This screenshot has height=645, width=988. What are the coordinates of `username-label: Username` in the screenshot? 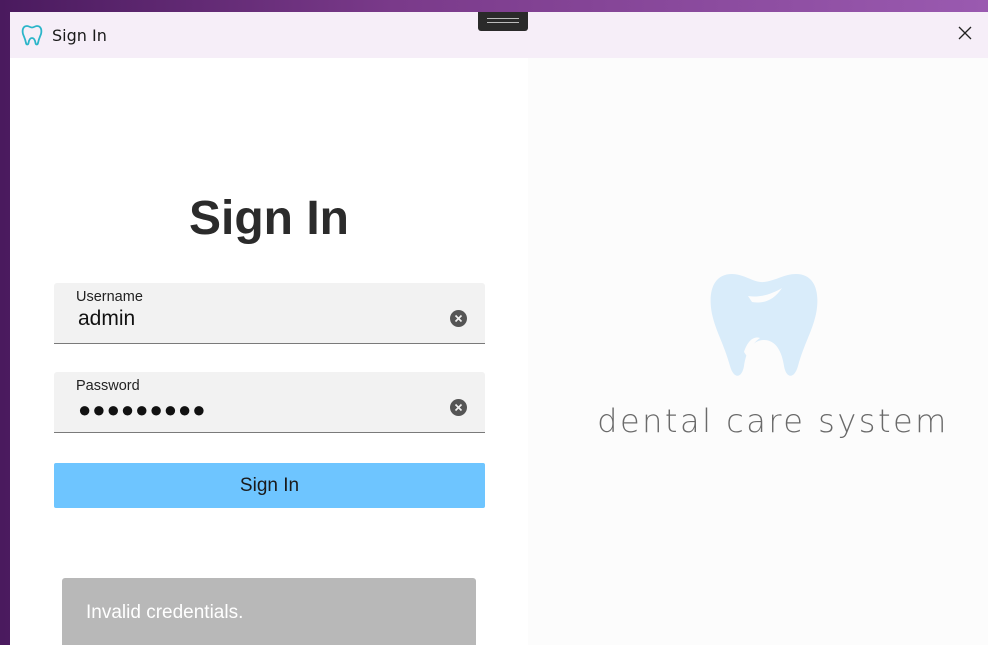 It's located at (109, 297).